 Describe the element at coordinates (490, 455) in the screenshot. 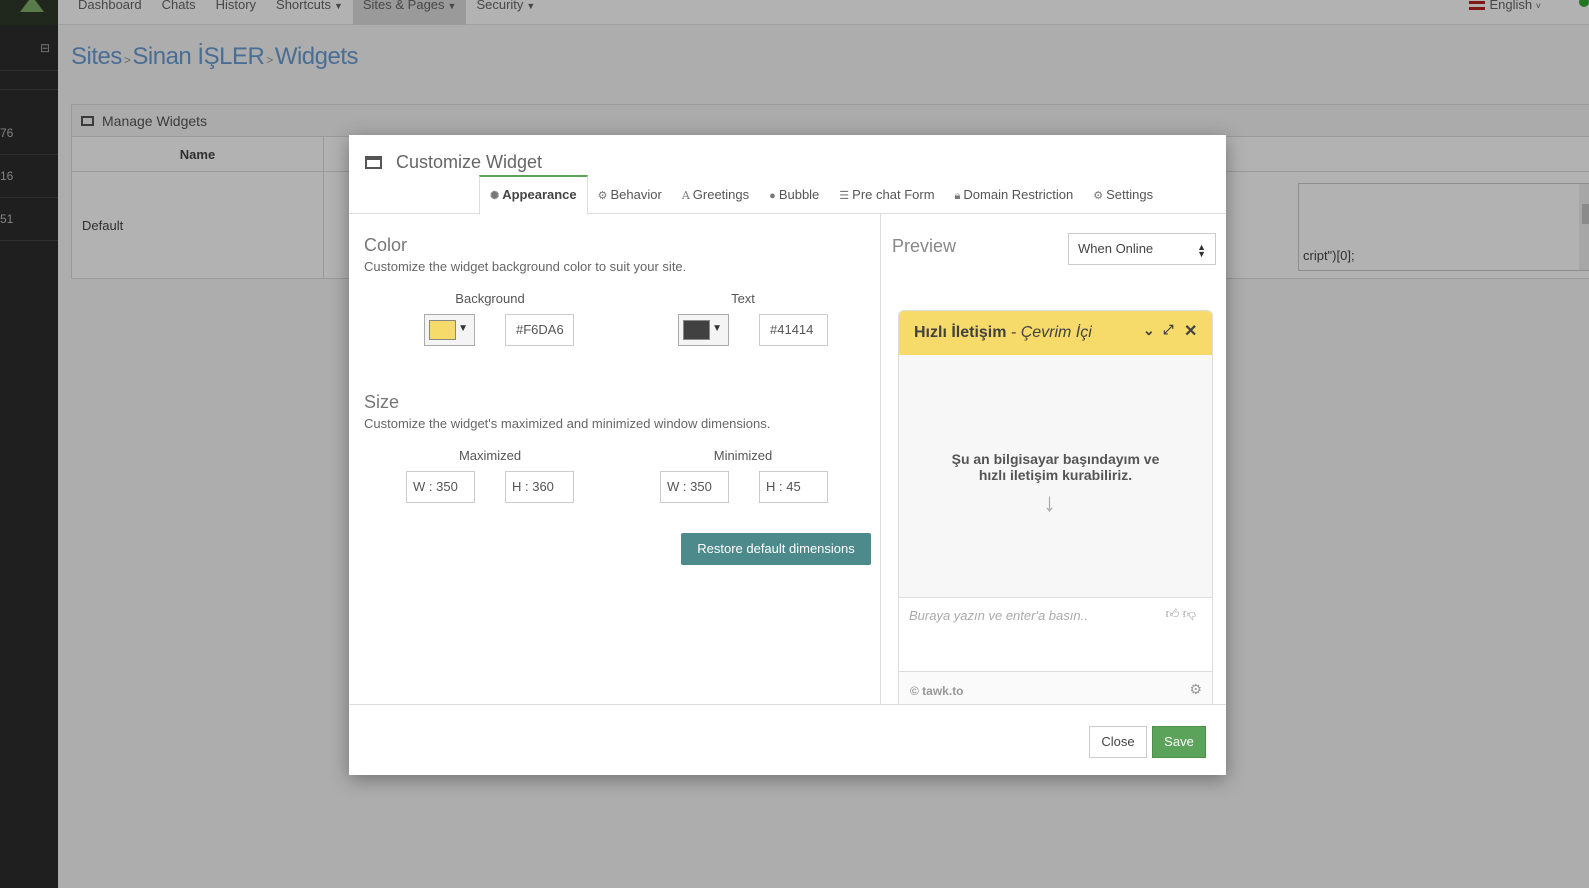

I see `maximized-label: Maximized` at that location.